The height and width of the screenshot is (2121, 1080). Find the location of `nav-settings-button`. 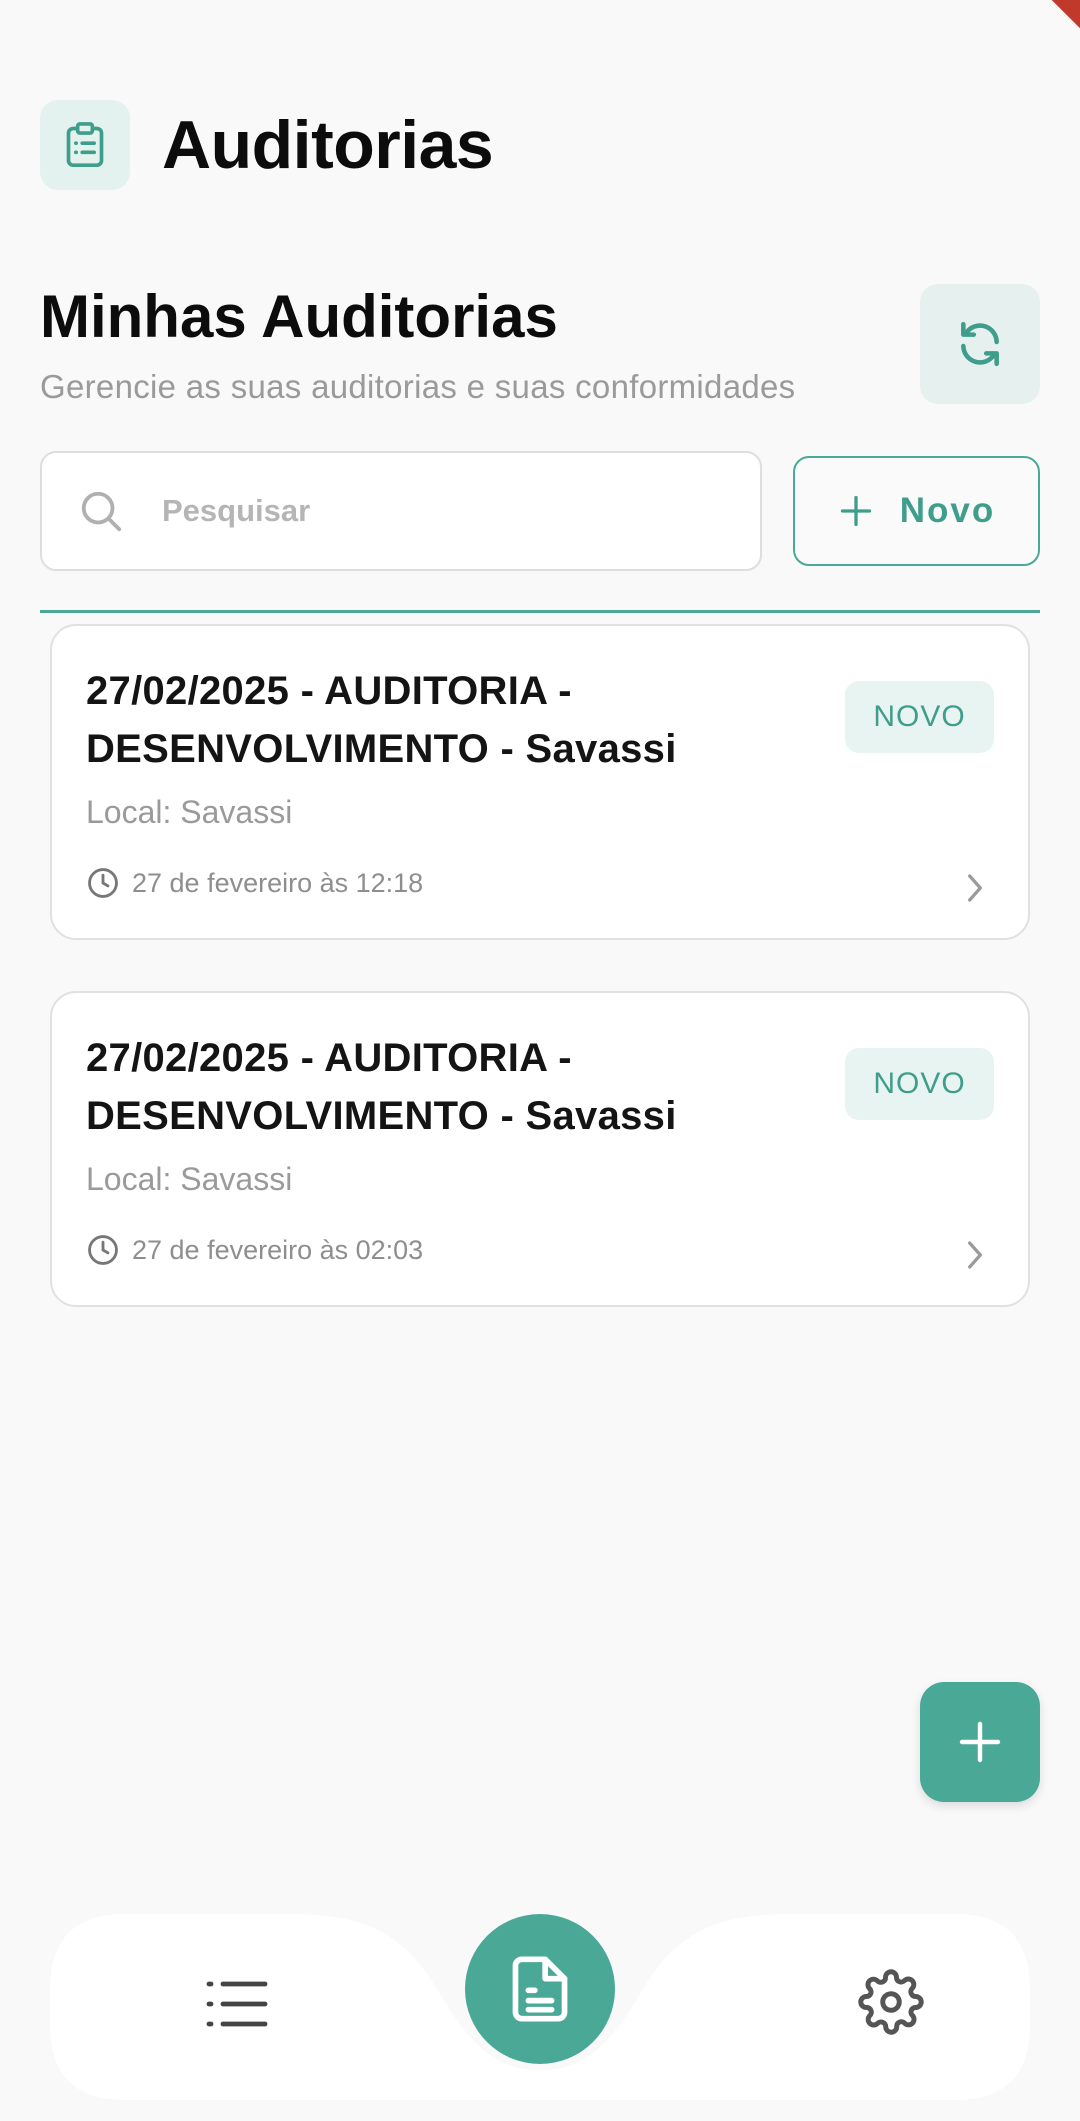

nav-settings-button is located at coordinates (891, 2004).